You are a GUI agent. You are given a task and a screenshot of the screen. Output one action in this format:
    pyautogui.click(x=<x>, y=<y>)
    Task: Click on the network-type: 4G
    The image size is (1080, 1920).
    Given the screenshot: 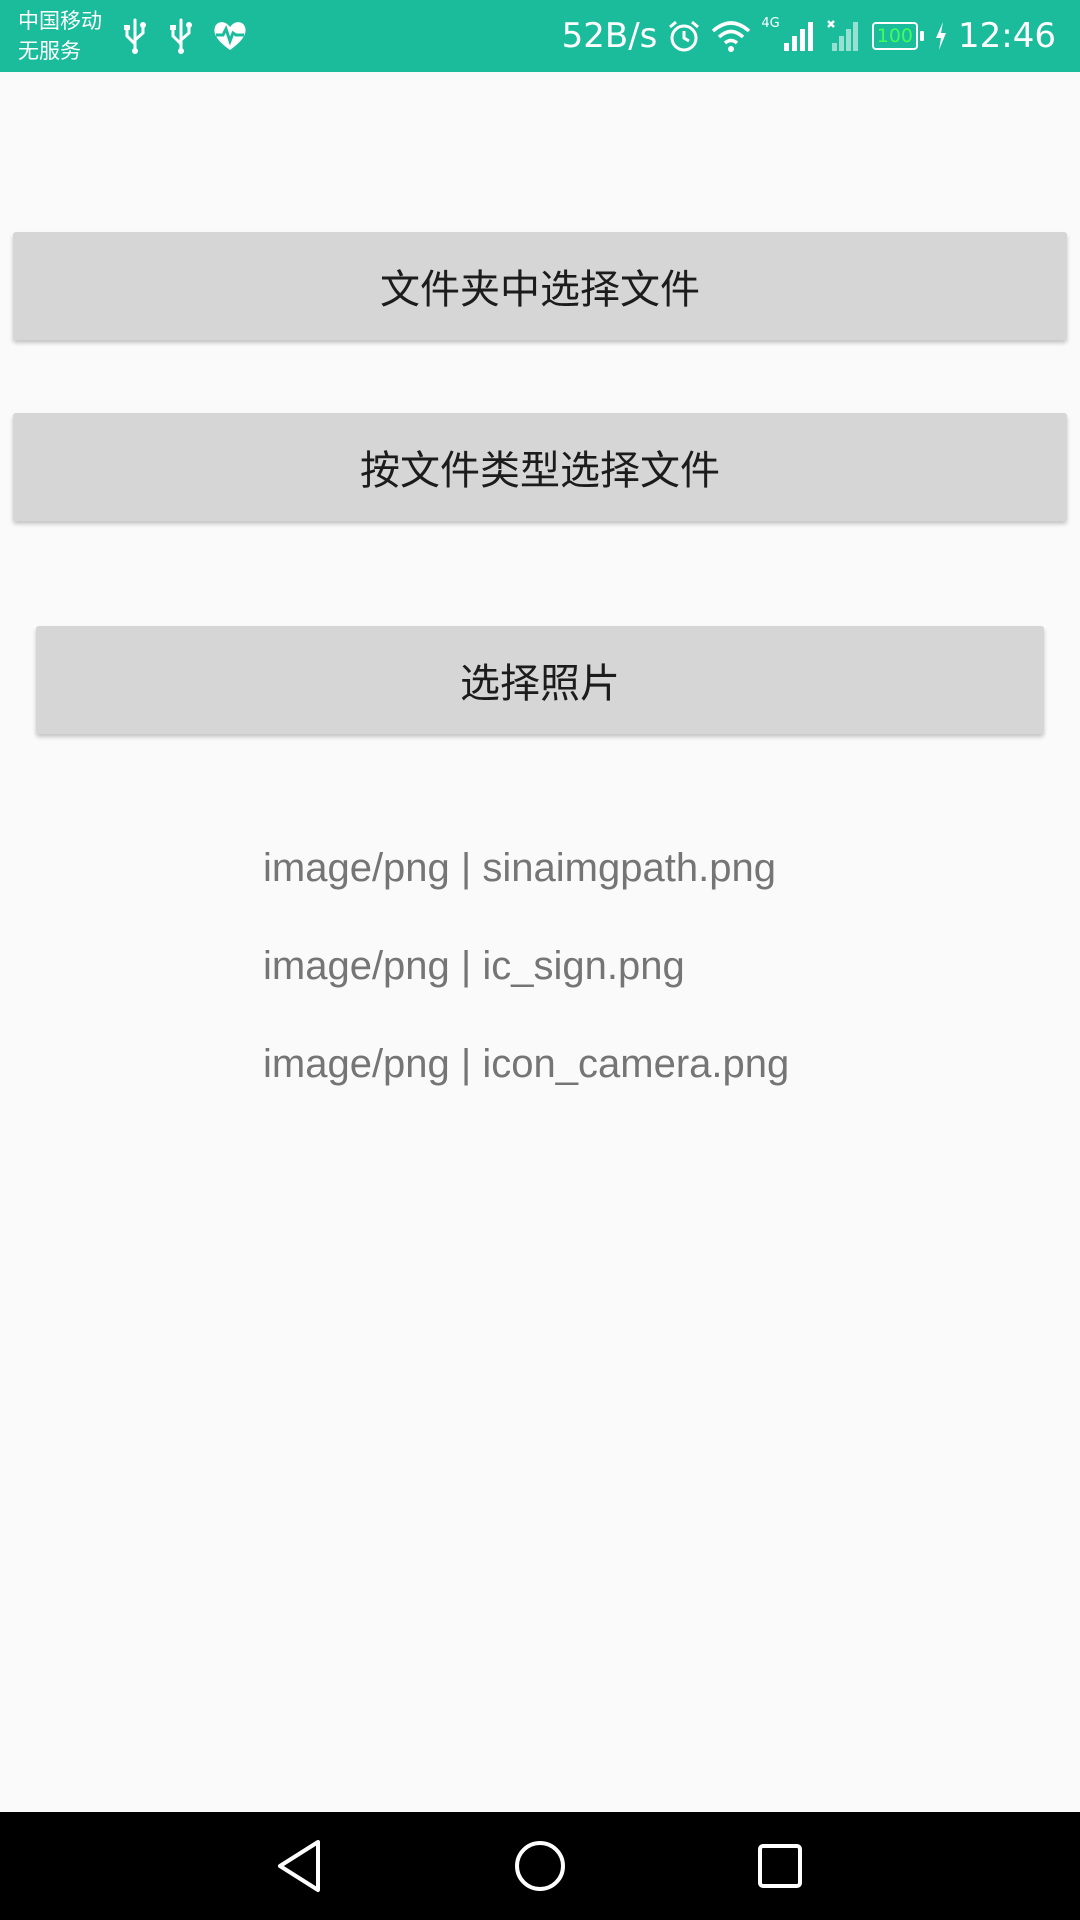 What is the action you would take?
    pyautogui.click(x=770, y=23)
    